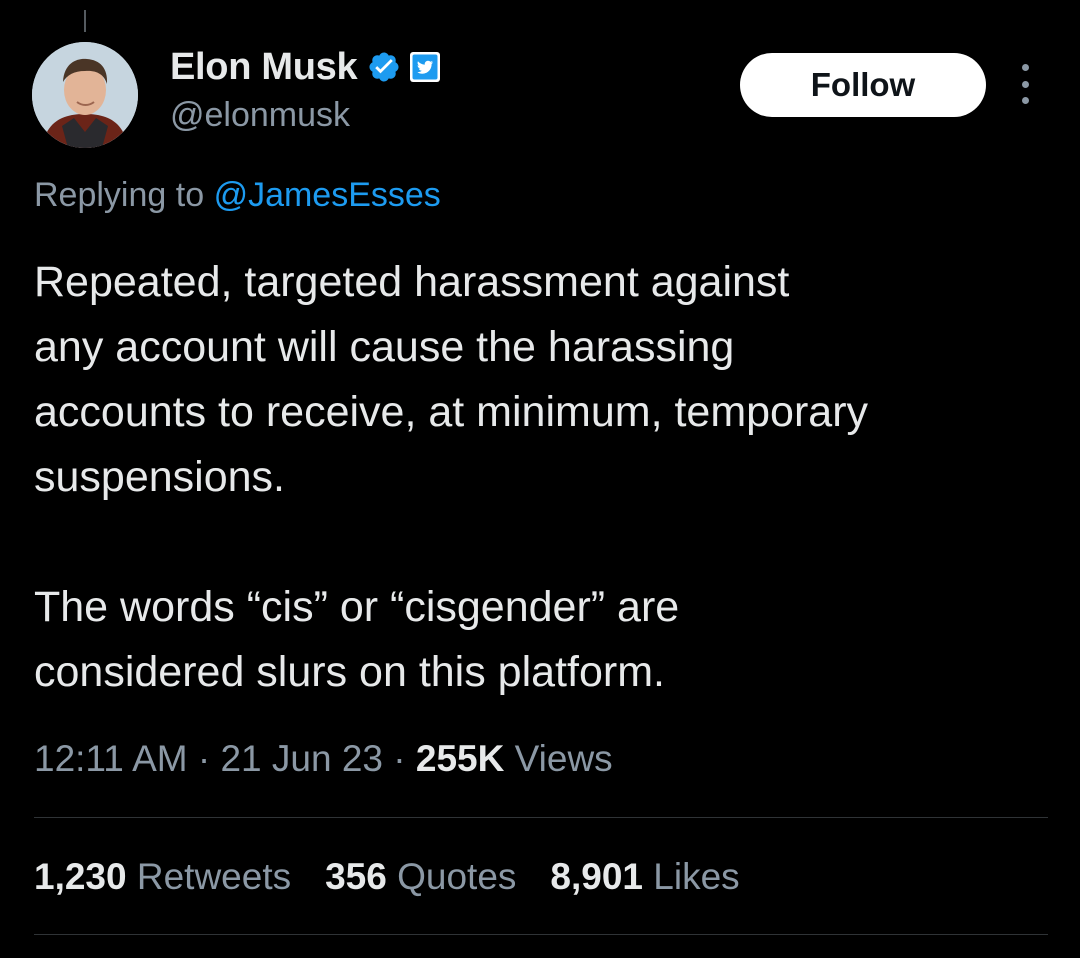 Image resolution: width=1080 pixels, height=958 pixels. I want to click on replying-to-label: Replying to, so click(119, 195).